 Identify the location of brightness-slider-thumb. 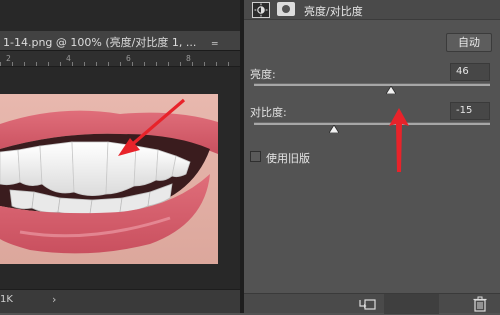
(390, 90).